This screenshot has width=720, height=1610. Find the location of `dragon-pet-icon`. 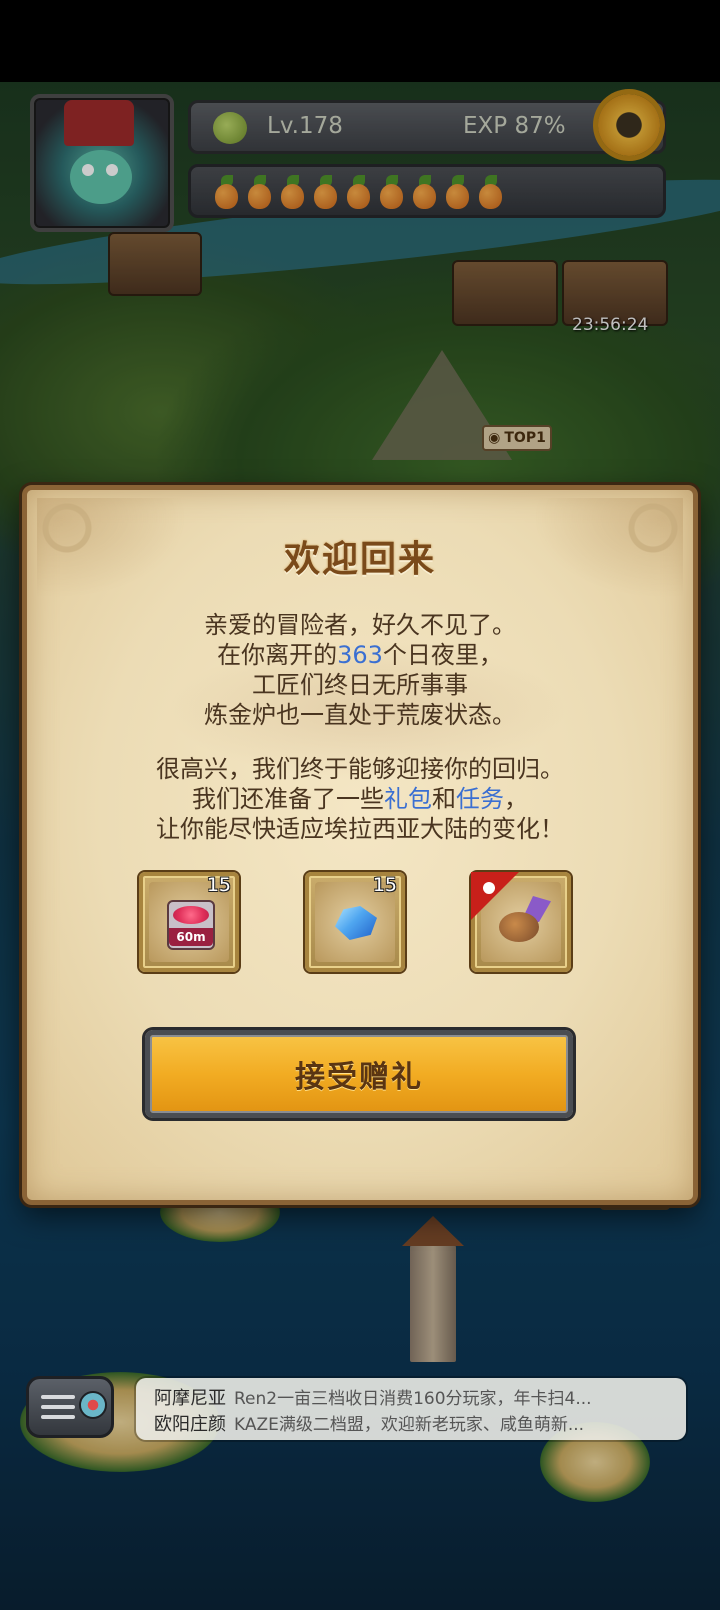

dragon-pet-icon is located at coordinates (522, 923).